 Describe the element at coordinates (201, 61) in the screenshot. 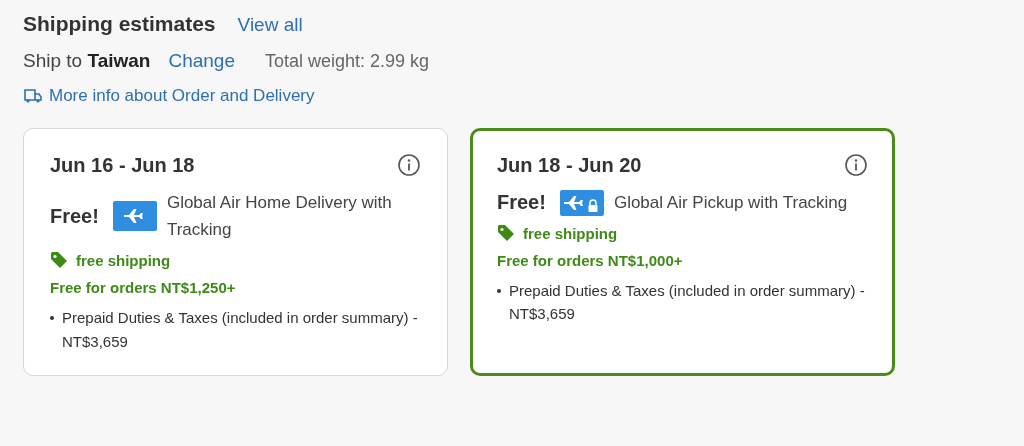

I see `change-link: Change` at that location.